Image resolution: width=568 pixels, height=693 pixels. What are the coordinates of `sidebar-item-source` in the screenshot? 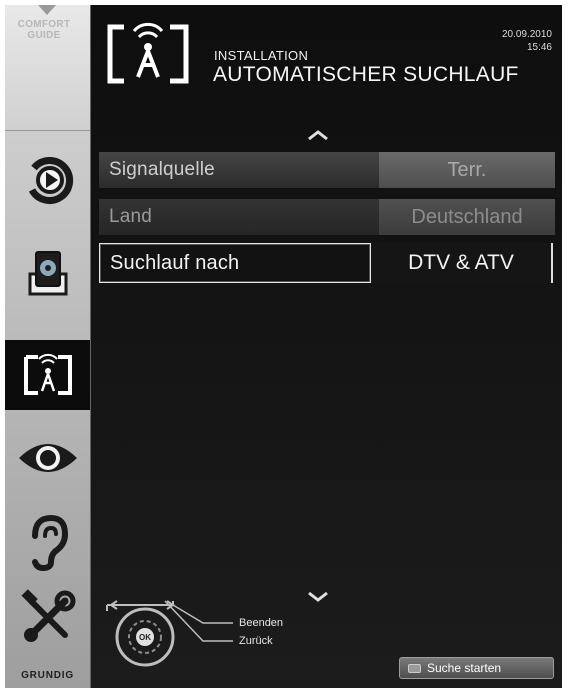 It's located at (47, 180).